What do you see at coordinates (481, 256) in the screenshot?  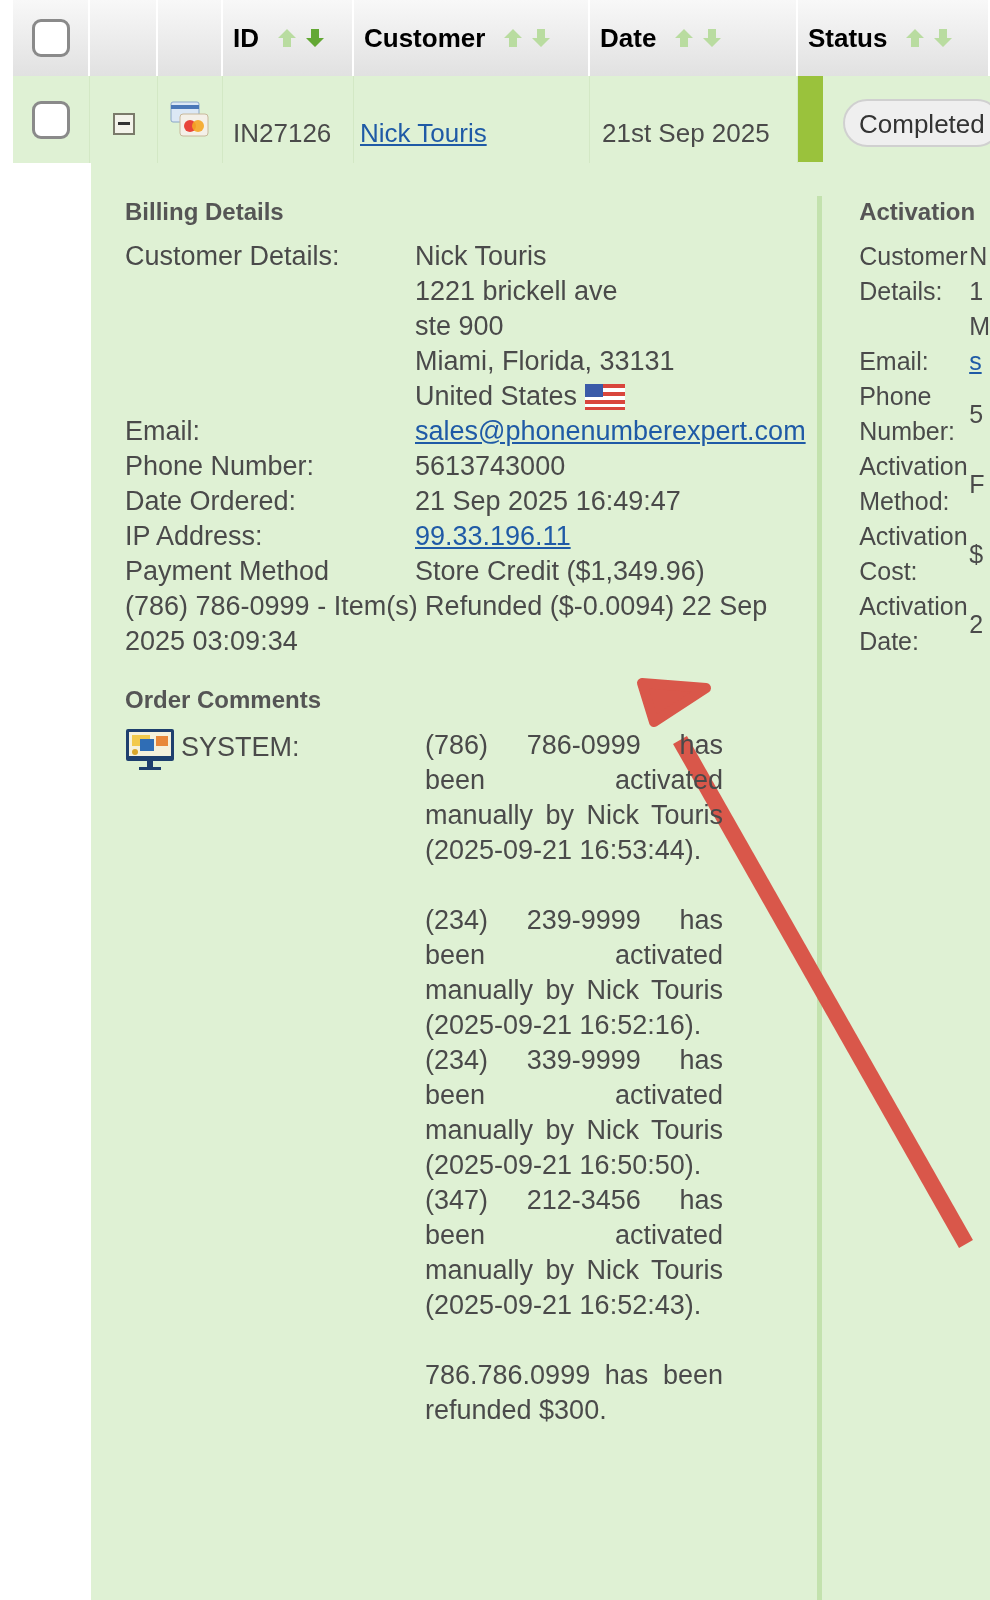 I see `address-line: Nick Touris` at bounding box center [481, 256].